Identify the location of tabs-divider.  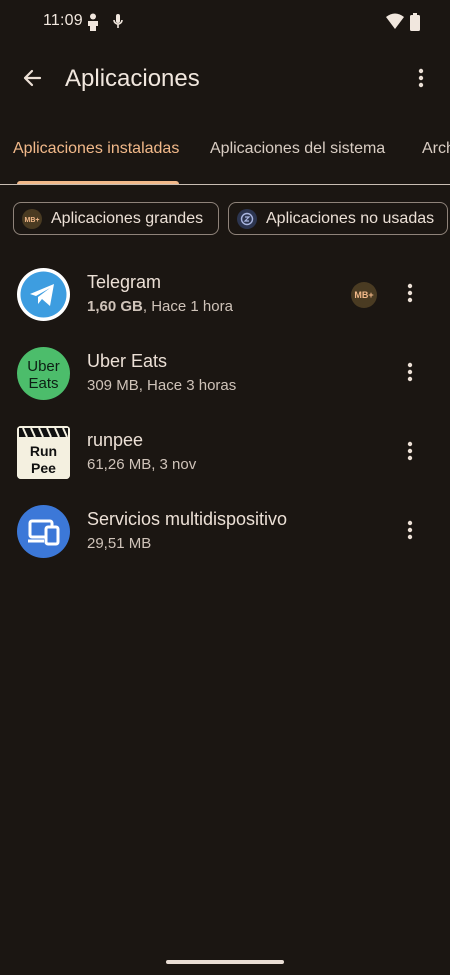
(225, 184).